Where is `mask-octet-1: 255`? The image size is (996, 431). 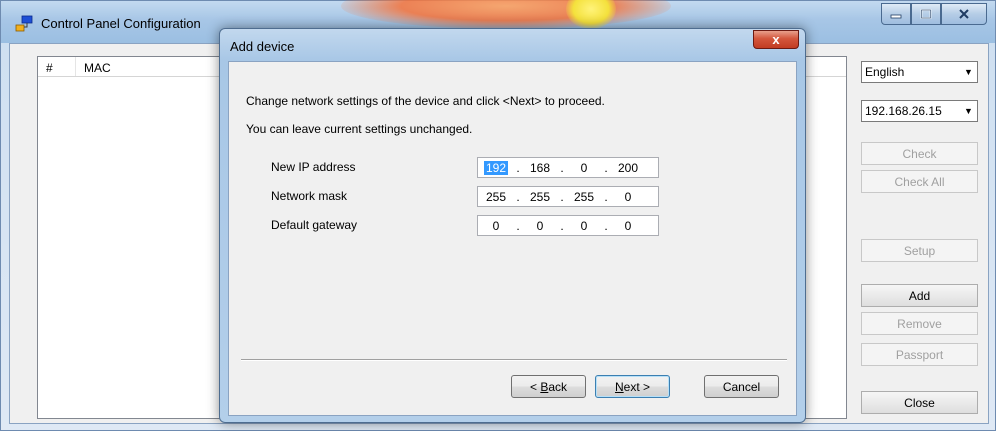
mask-octet-1: 255 is located at coordinates (496, 197).